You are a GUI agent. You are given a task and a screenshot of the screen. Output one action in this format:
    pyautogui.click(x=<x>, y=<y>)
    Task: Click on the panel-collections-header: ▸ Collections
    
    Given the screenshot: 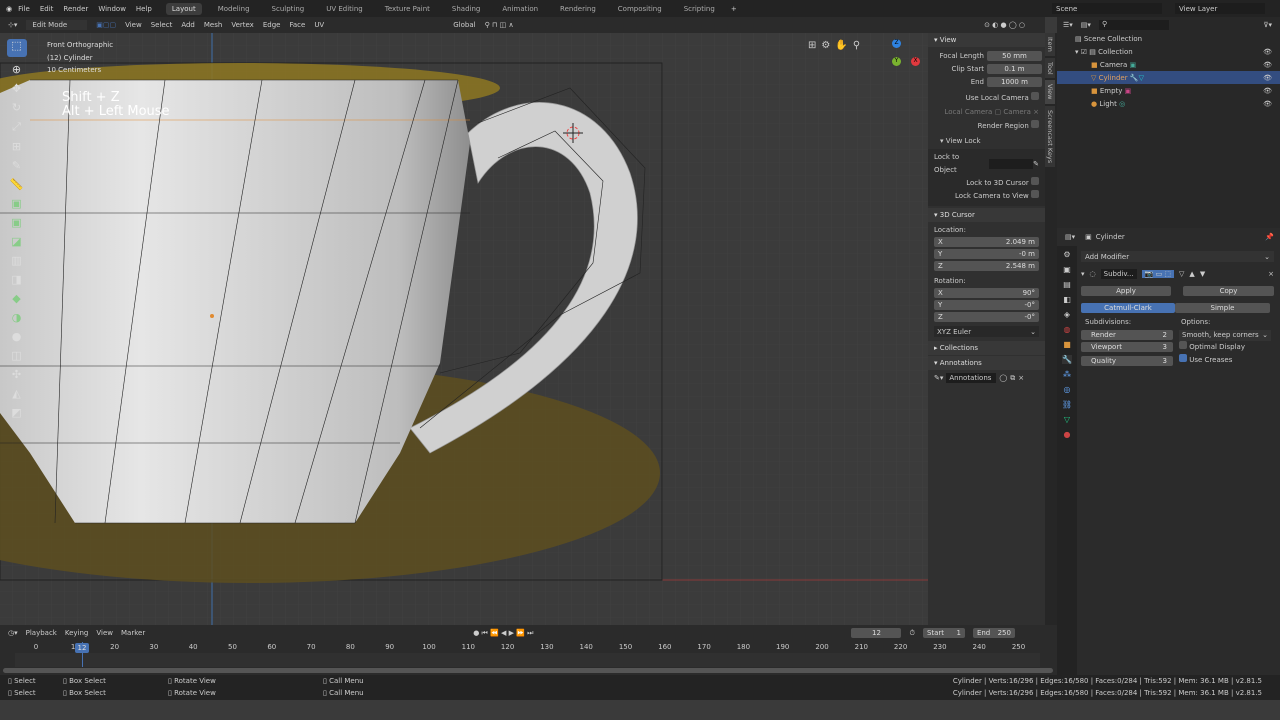 What is the action you would take?
    pyautogui.click(x=986, y=348)
    